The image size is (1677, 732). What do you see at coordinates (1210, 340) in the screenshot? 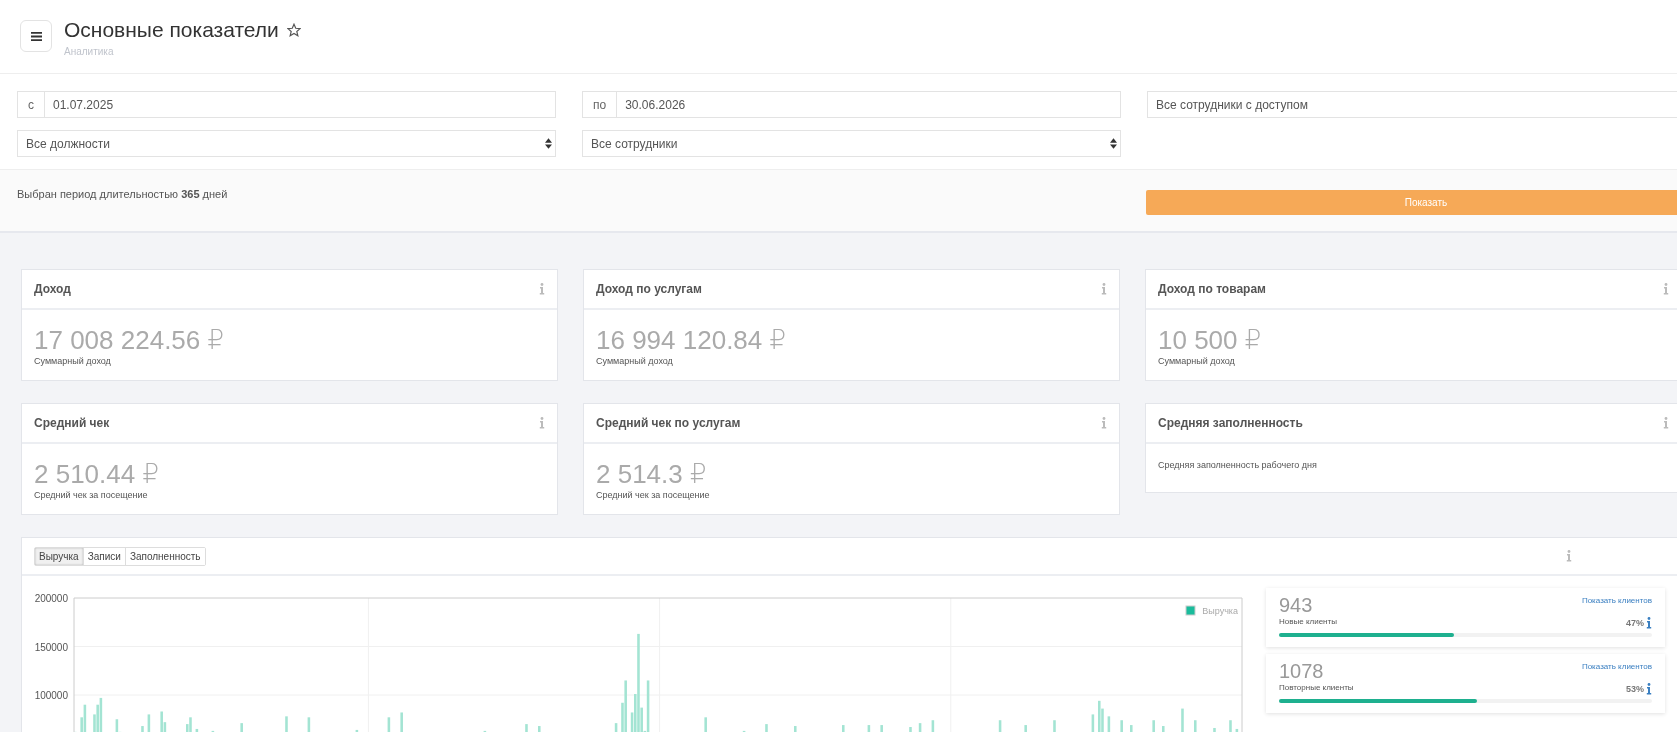
I see `metric-value: 10 500 ₽` at bounding box center [1210, 340].